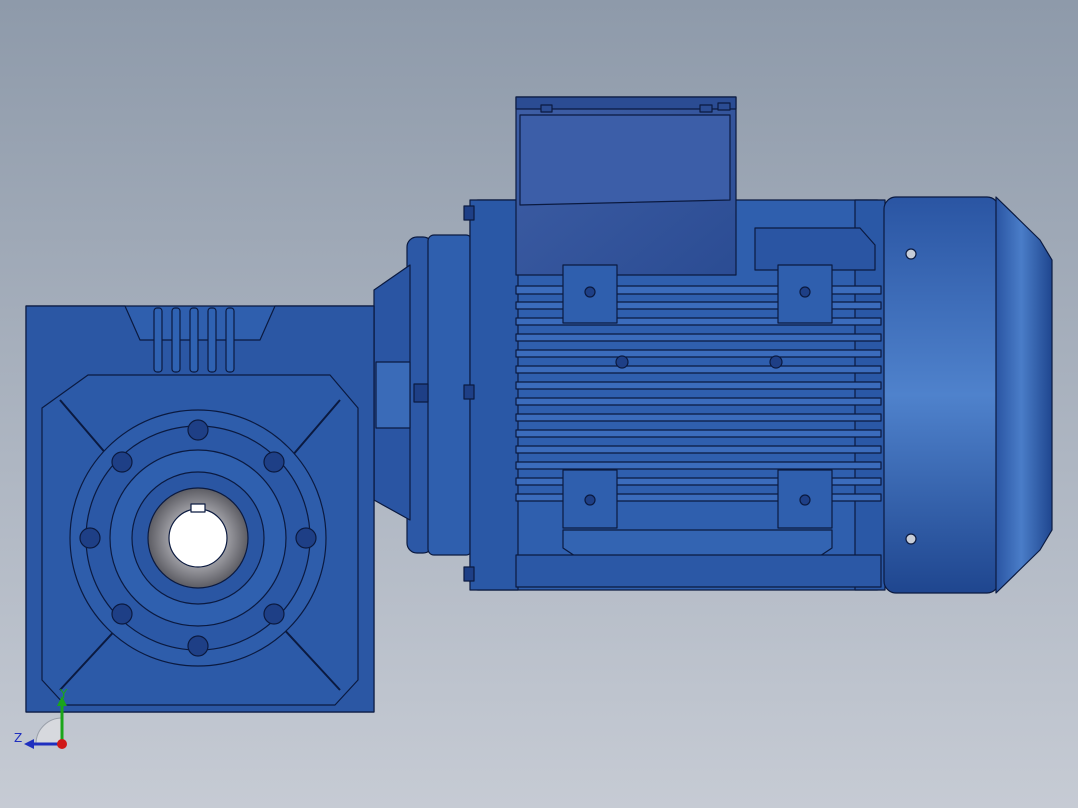  What do you see at coordinates (1024, 395) in the screenshot?
I see `fan-cover-cap` at bounding box center [1024, 395].